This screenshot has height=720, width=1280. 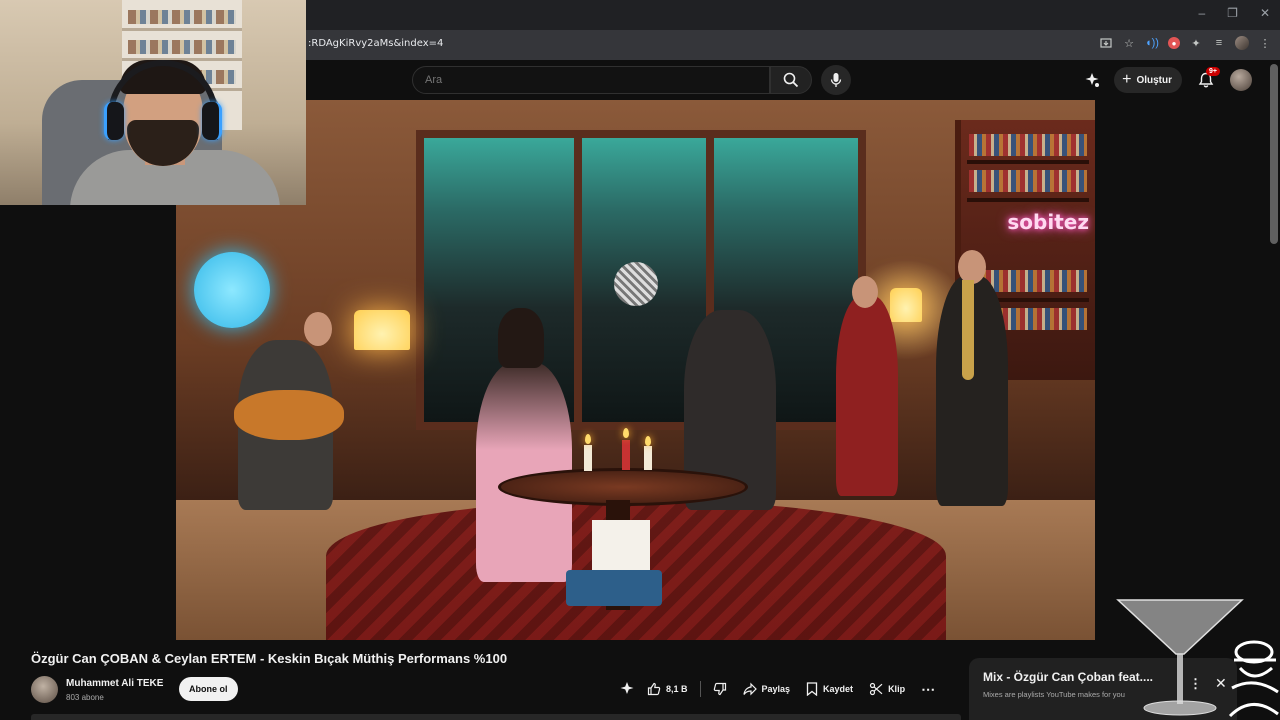 What do you see at coordinates (1048, 222) in the screenshot?
I see `neon-sign: sobitez` at bounding box center [1048, 222].